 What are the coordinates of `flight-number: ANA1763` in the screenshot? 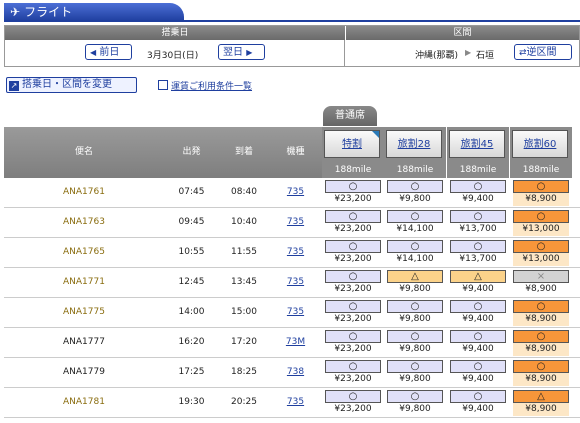 It's located at (84, 222).